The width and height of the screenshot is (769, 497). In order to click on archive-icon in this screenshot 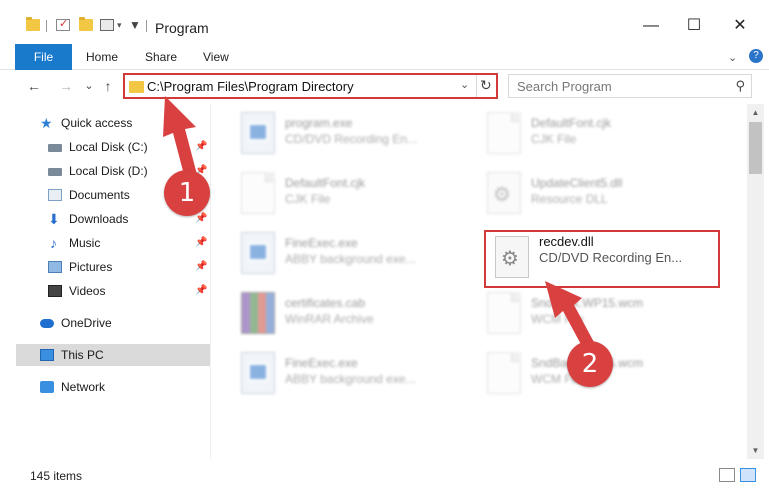, I will do `click(258, 313)`.